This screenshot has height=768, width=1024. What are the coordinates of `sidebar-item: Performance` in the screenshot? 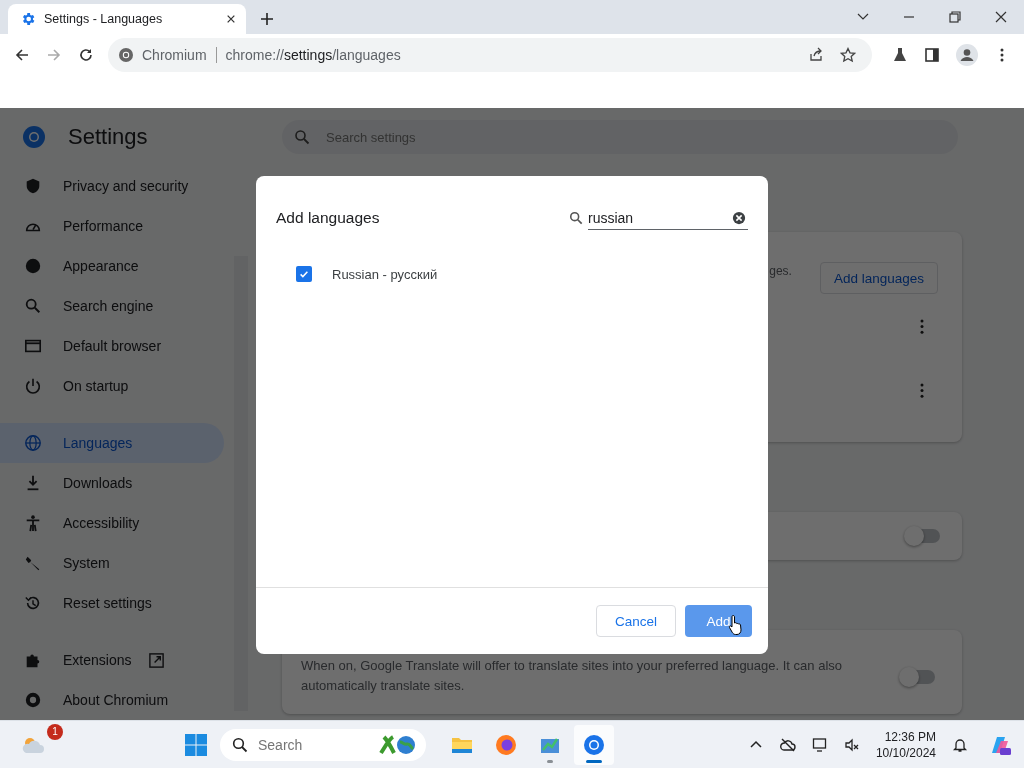 It's located at (112, 226).